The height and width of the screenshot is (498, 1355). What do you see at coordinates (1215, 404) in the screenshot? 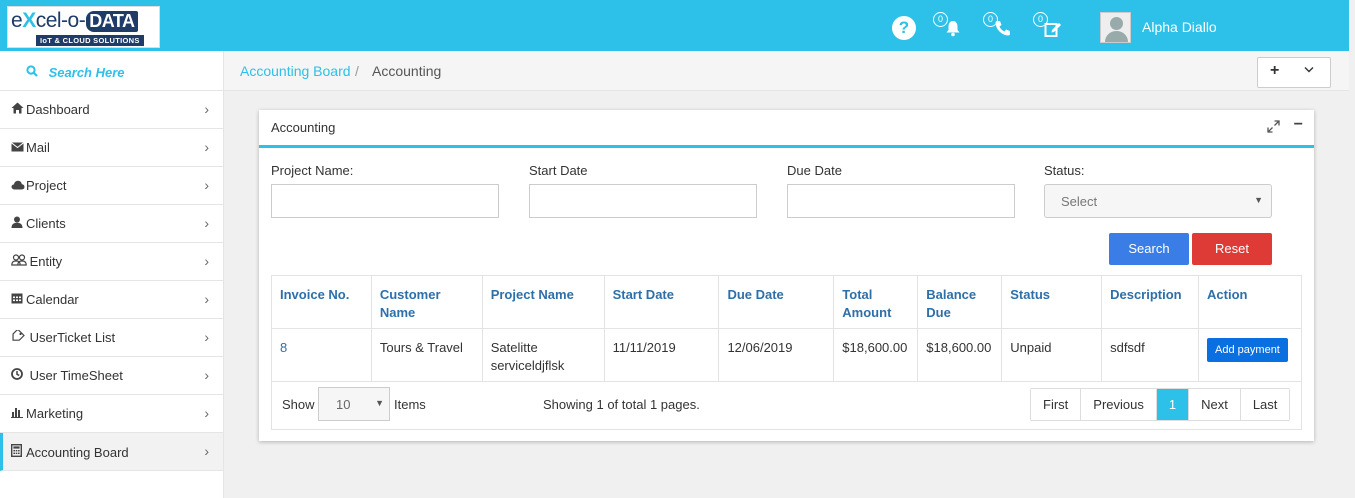
I see `next-page-button: Next` at bounding box center [1215, 404].